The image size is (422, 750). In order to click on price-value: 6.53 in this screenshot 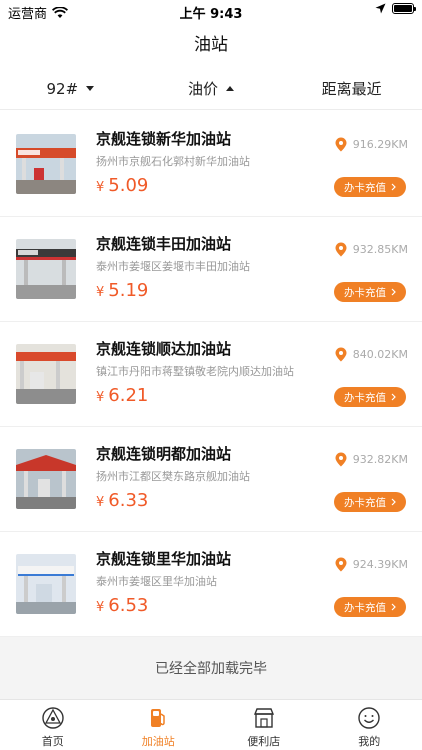, I will do `click(128, 605)`.